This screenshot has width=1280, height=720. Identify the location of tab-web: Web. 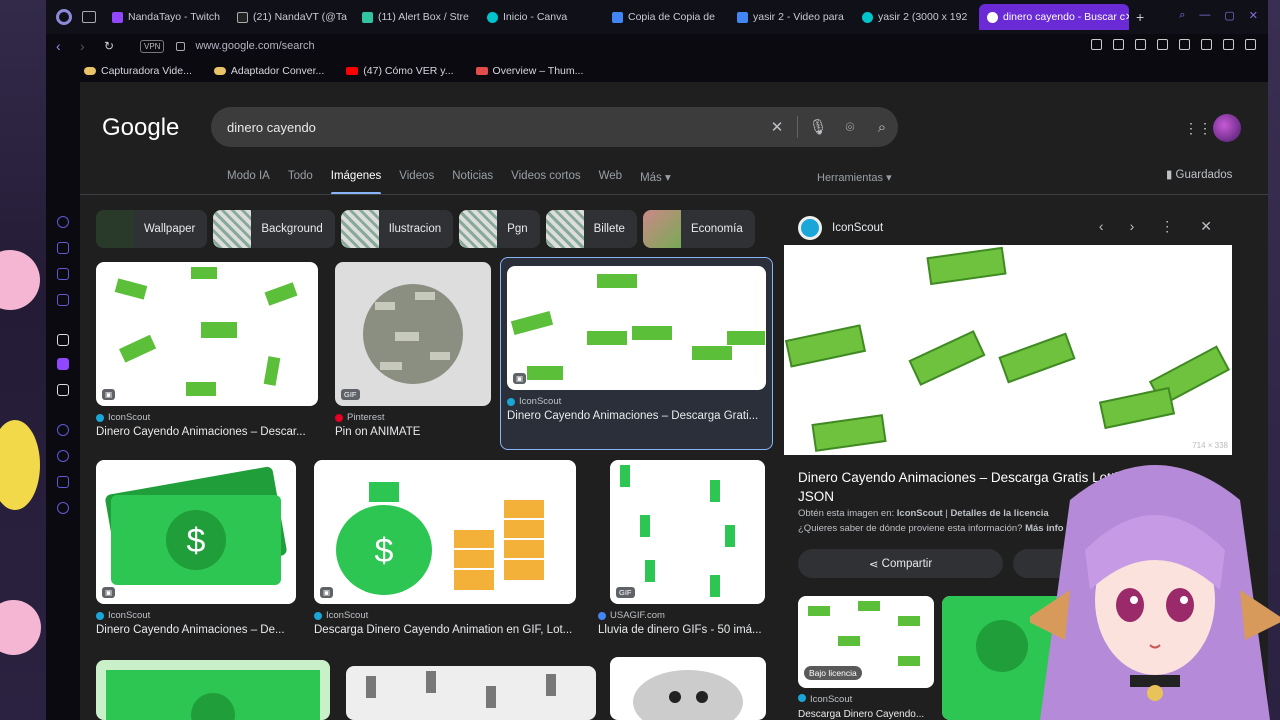
(610, 177).